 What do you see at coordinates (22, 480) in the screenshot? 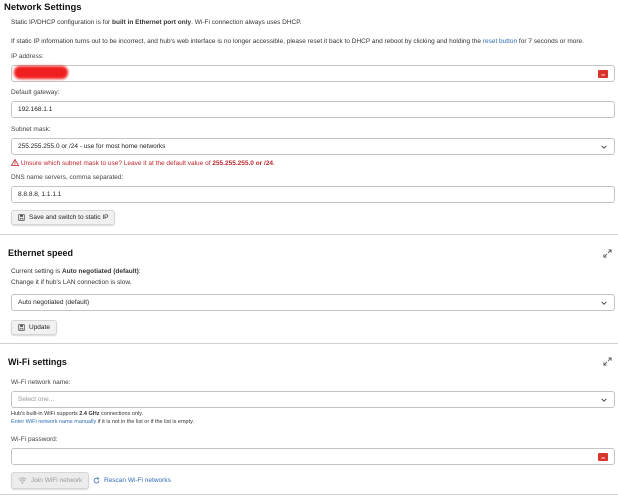
I see `wifi-icon` at bounding box center [22, 480].